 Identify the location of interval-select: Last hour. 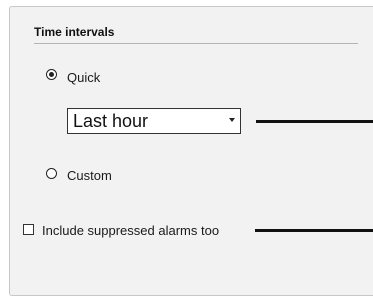
(154, 121).